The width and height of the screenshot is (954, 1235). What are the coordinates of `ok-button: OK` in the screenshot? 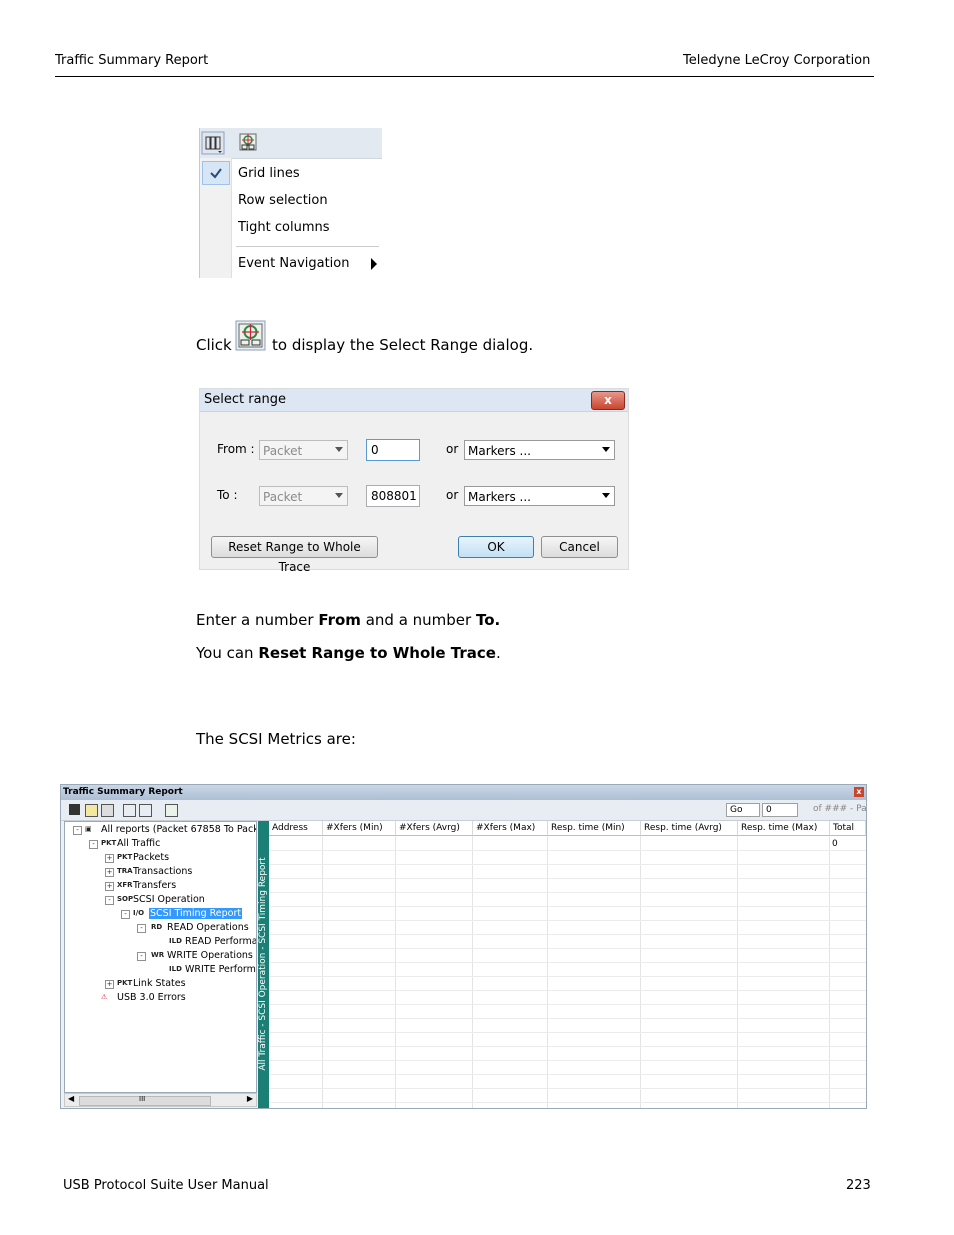 It's located at (496, 547).